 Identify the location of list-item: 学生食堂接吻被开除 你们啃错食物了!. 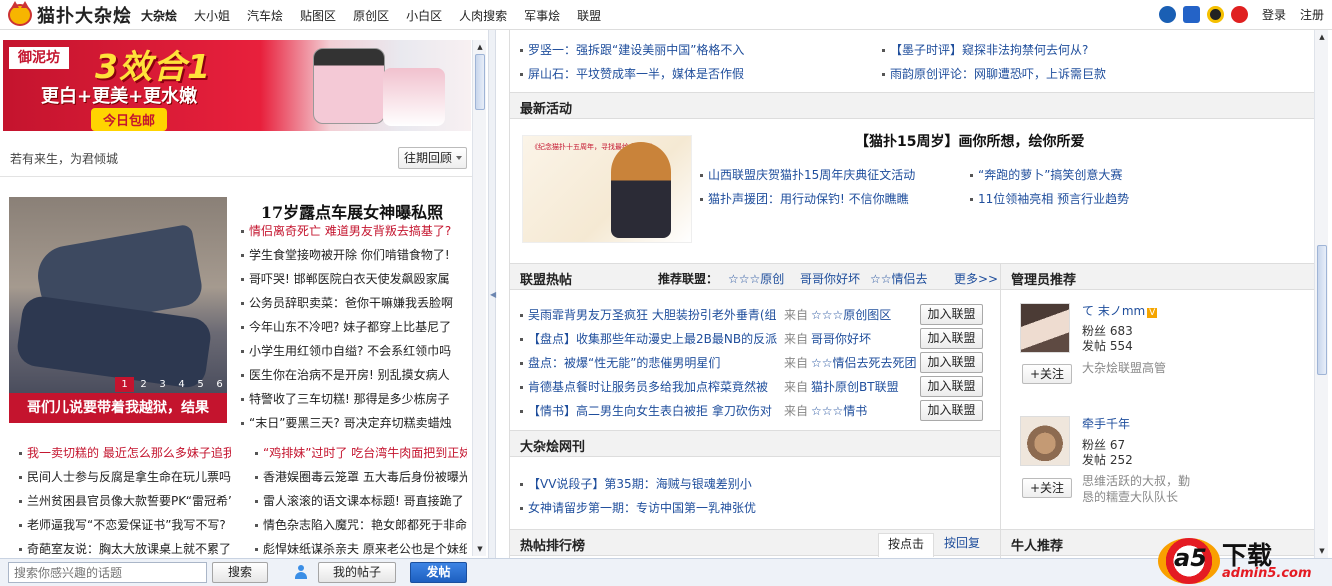
(354, 255).